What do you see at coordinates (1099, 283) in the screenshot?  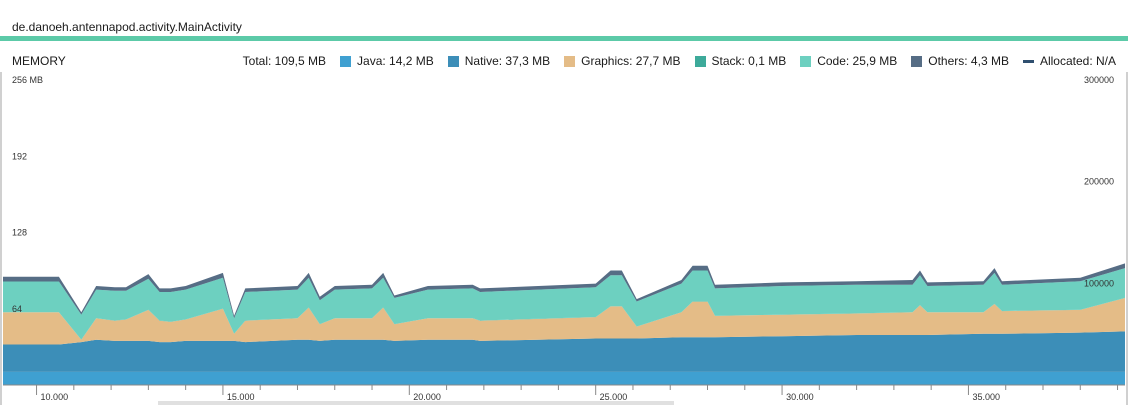 I see `y-right-tick-label: 100000` at bounding box center [1099, 283].